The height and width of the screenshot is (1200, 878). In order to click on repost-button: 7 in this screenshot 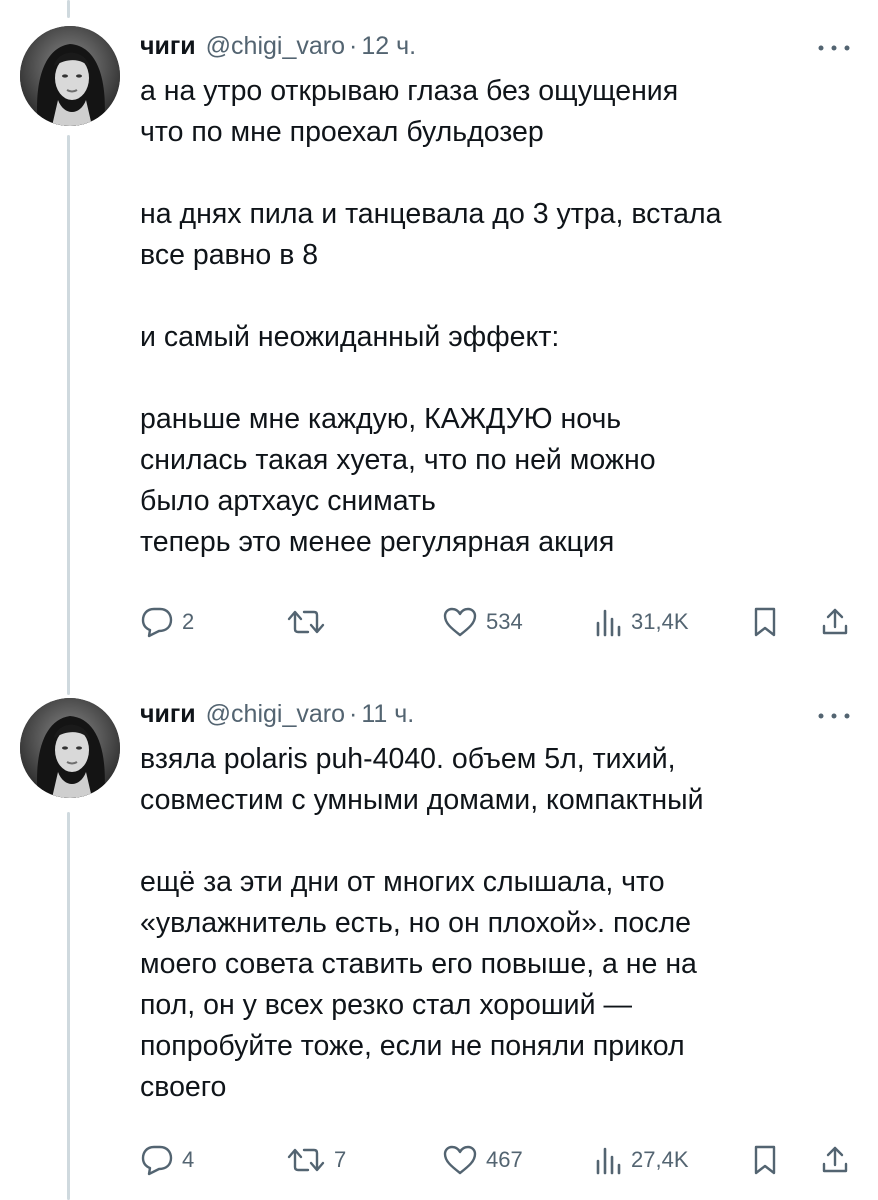, I will do `click(316, 1160)`.